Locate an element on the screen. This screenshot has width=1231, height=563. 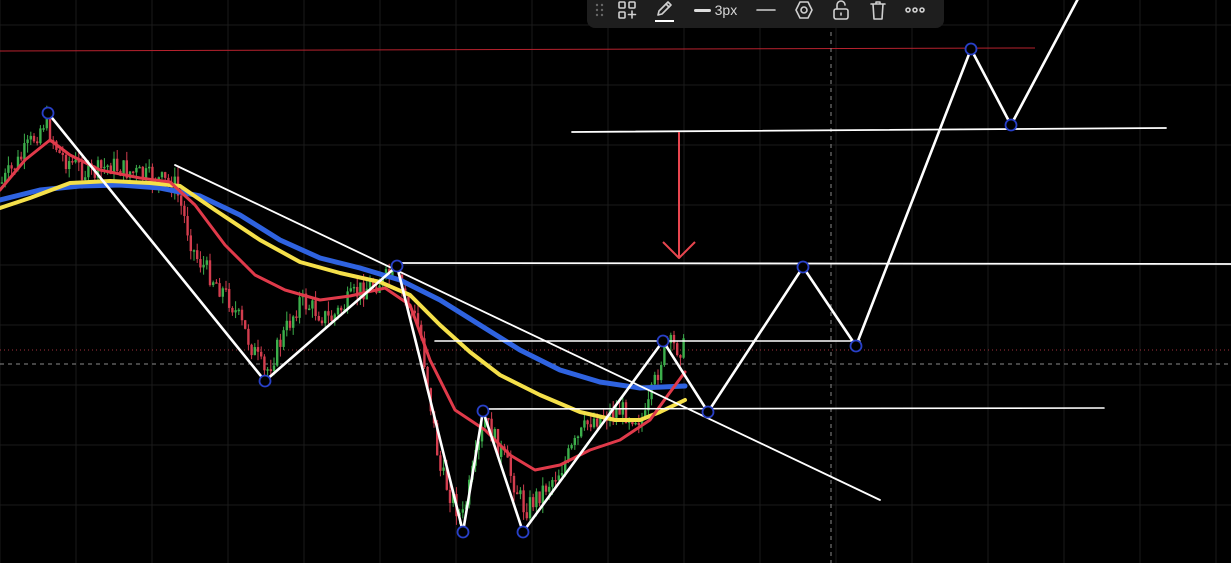
lock-icon is located at coordinates (841, 10).